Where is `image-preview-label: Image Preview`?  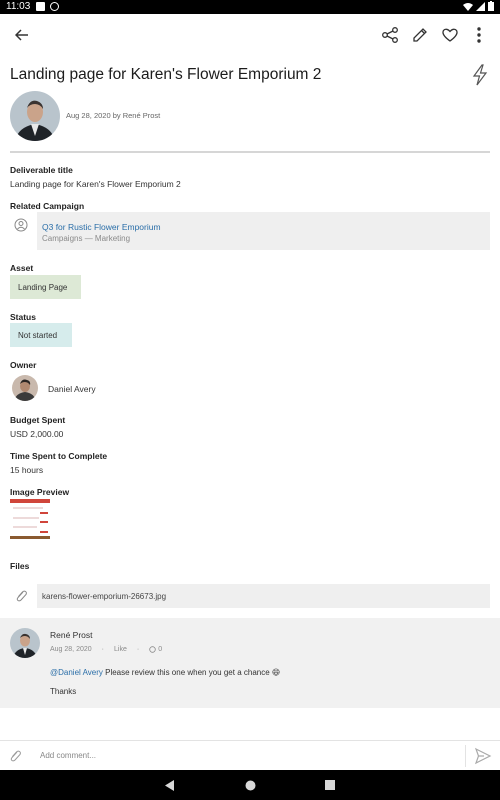
image-preview-label: Image Preview is located at coordinates (40, 492).